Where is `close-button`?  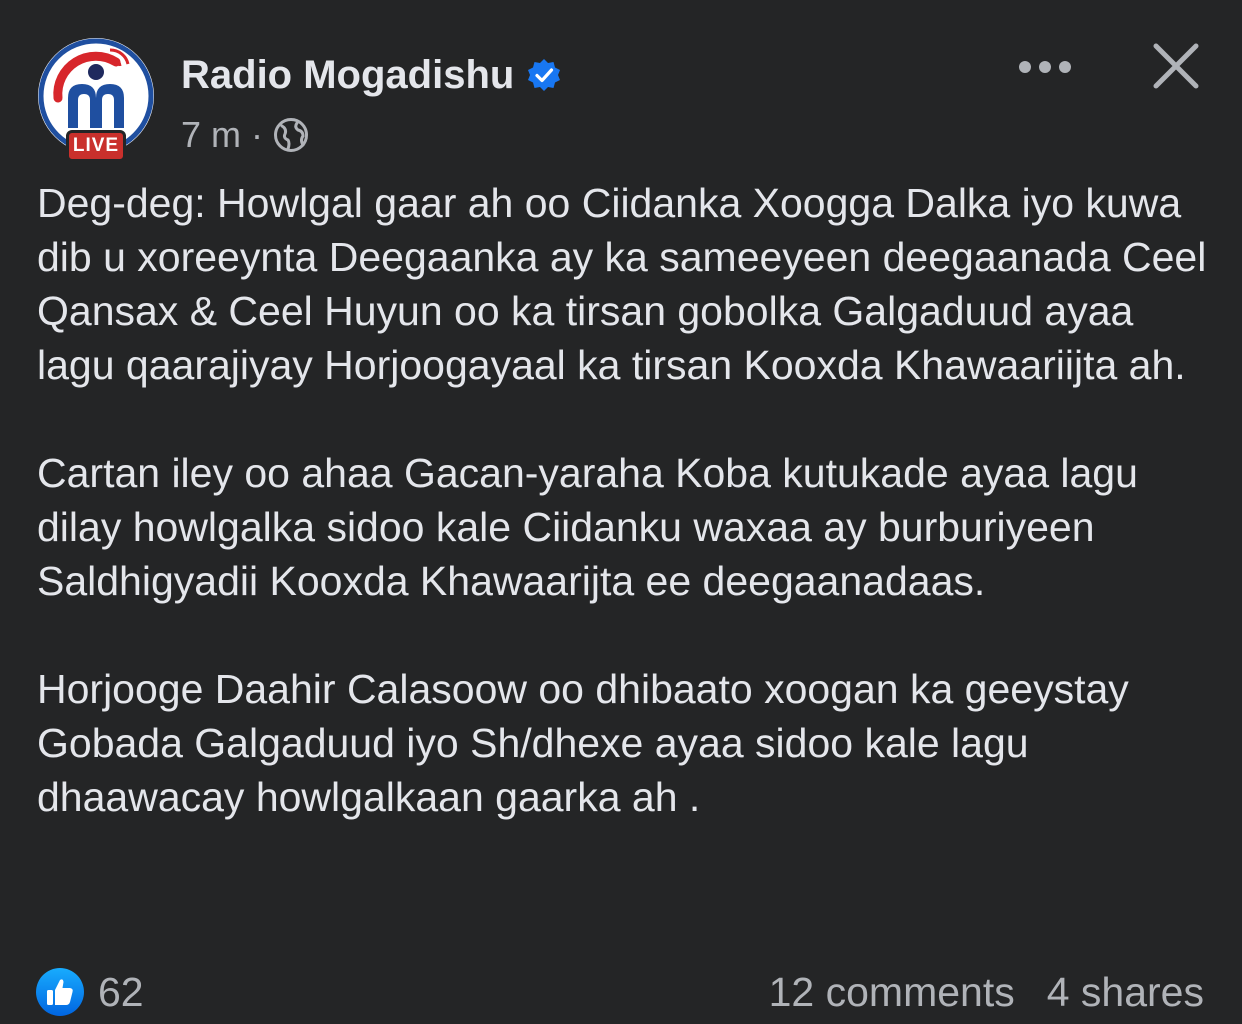
close-button is located at coordinates (1176, 66).